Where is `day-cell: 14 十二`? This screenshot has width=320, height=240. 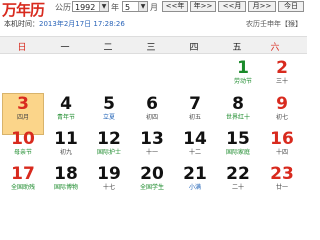 day-cell: 14 十二 is located at coordinates (195, 149).